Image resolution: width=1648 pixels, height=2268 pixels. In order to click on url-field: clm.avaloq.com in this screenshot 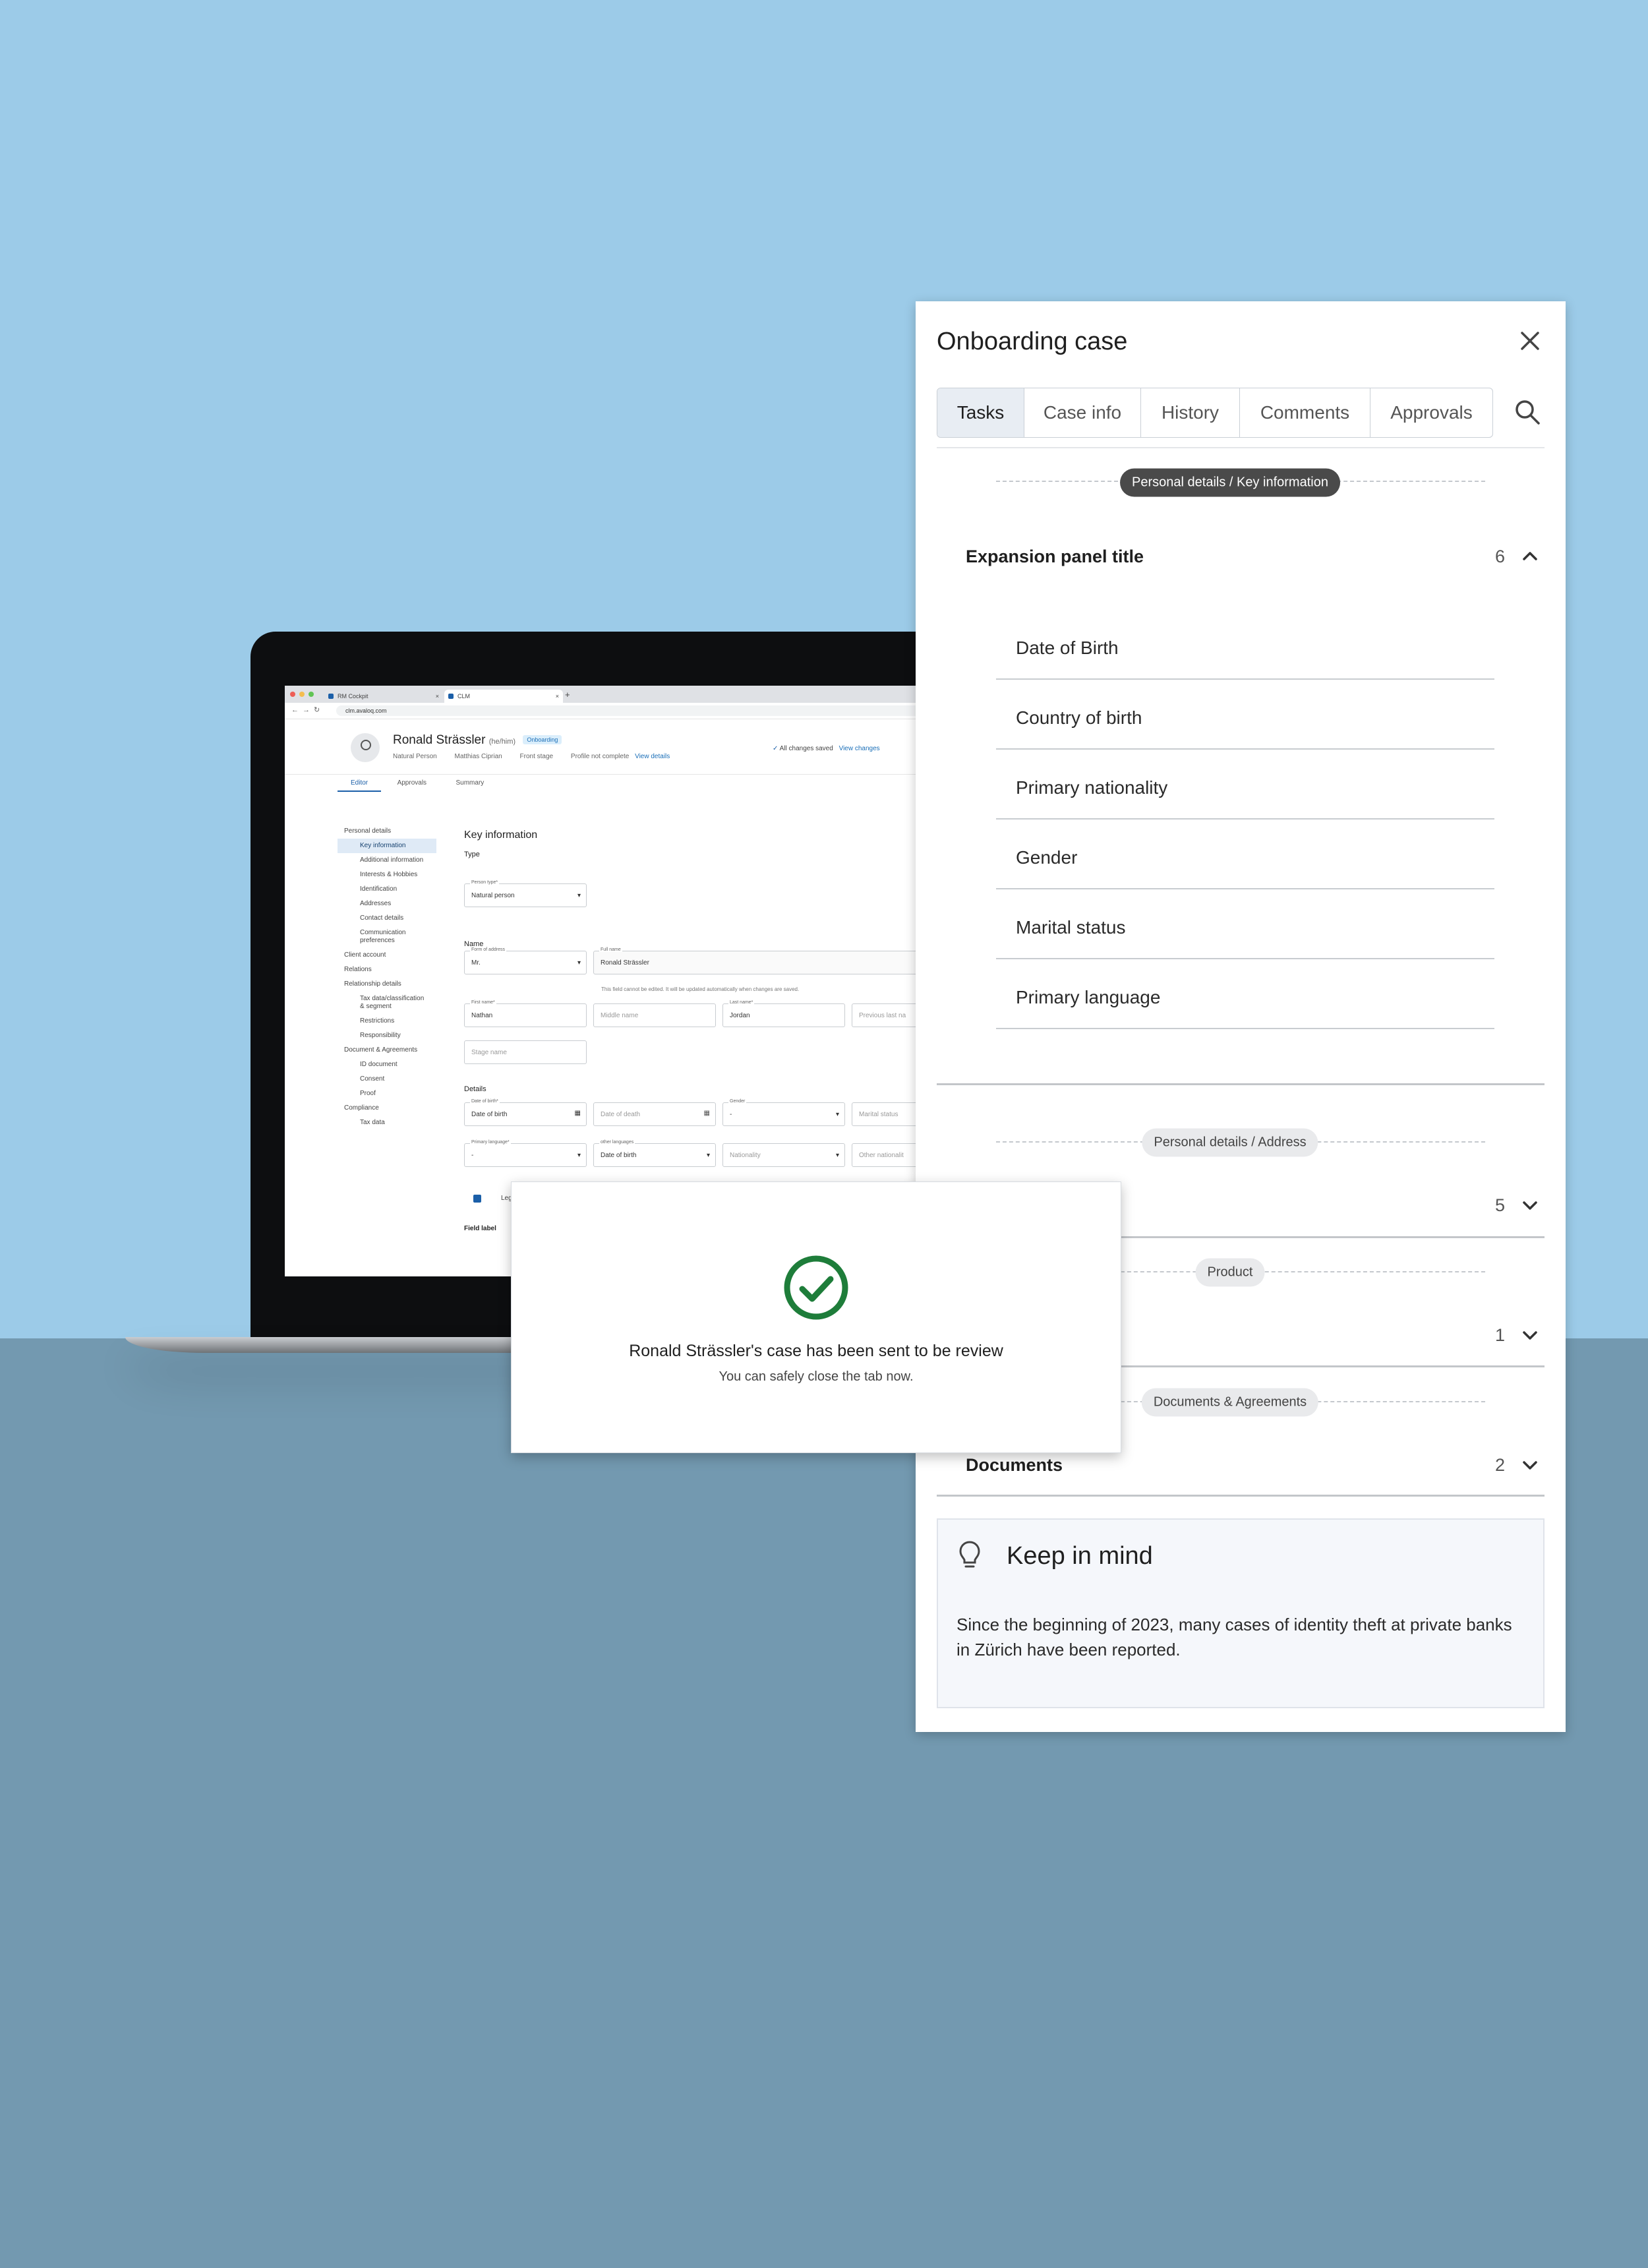, I will do `click(659, 710)`.